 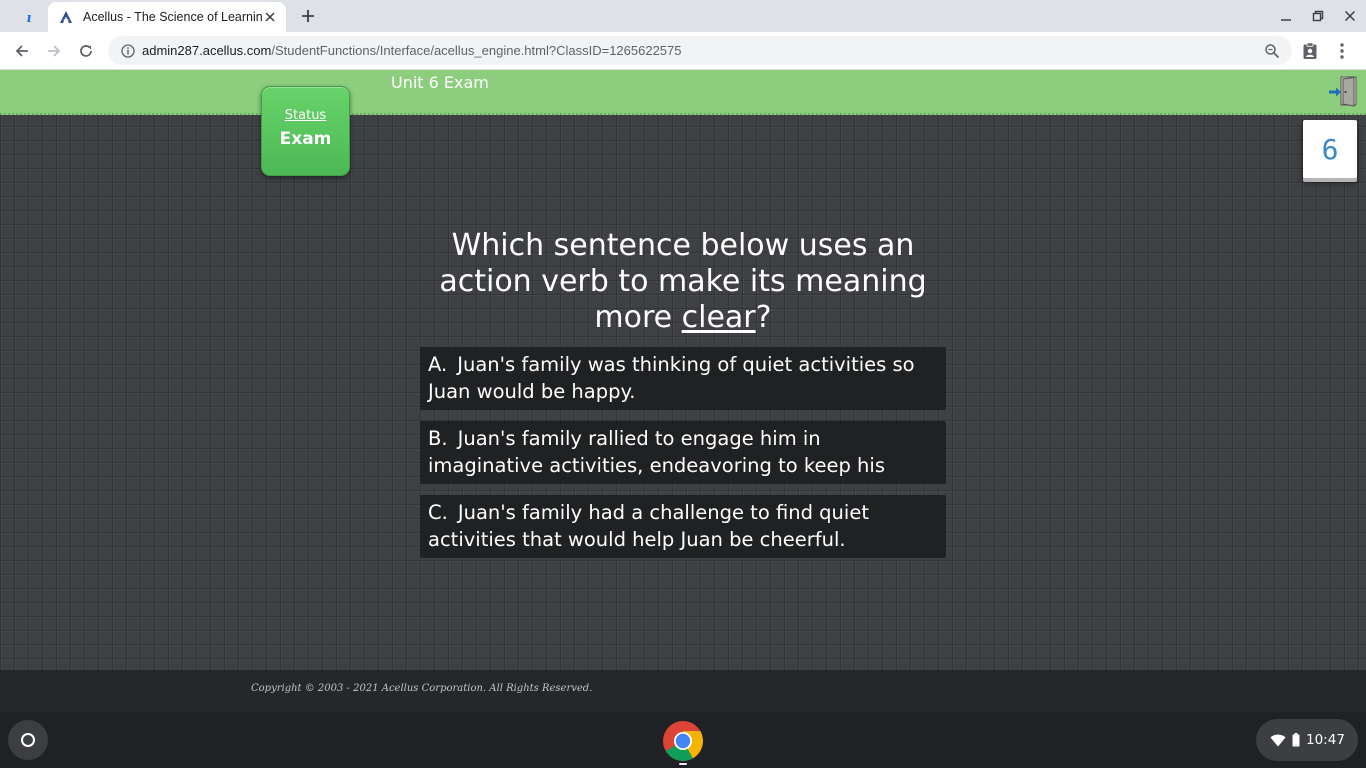 I want to click on minimize-icon, so click(x=1286, y=20).